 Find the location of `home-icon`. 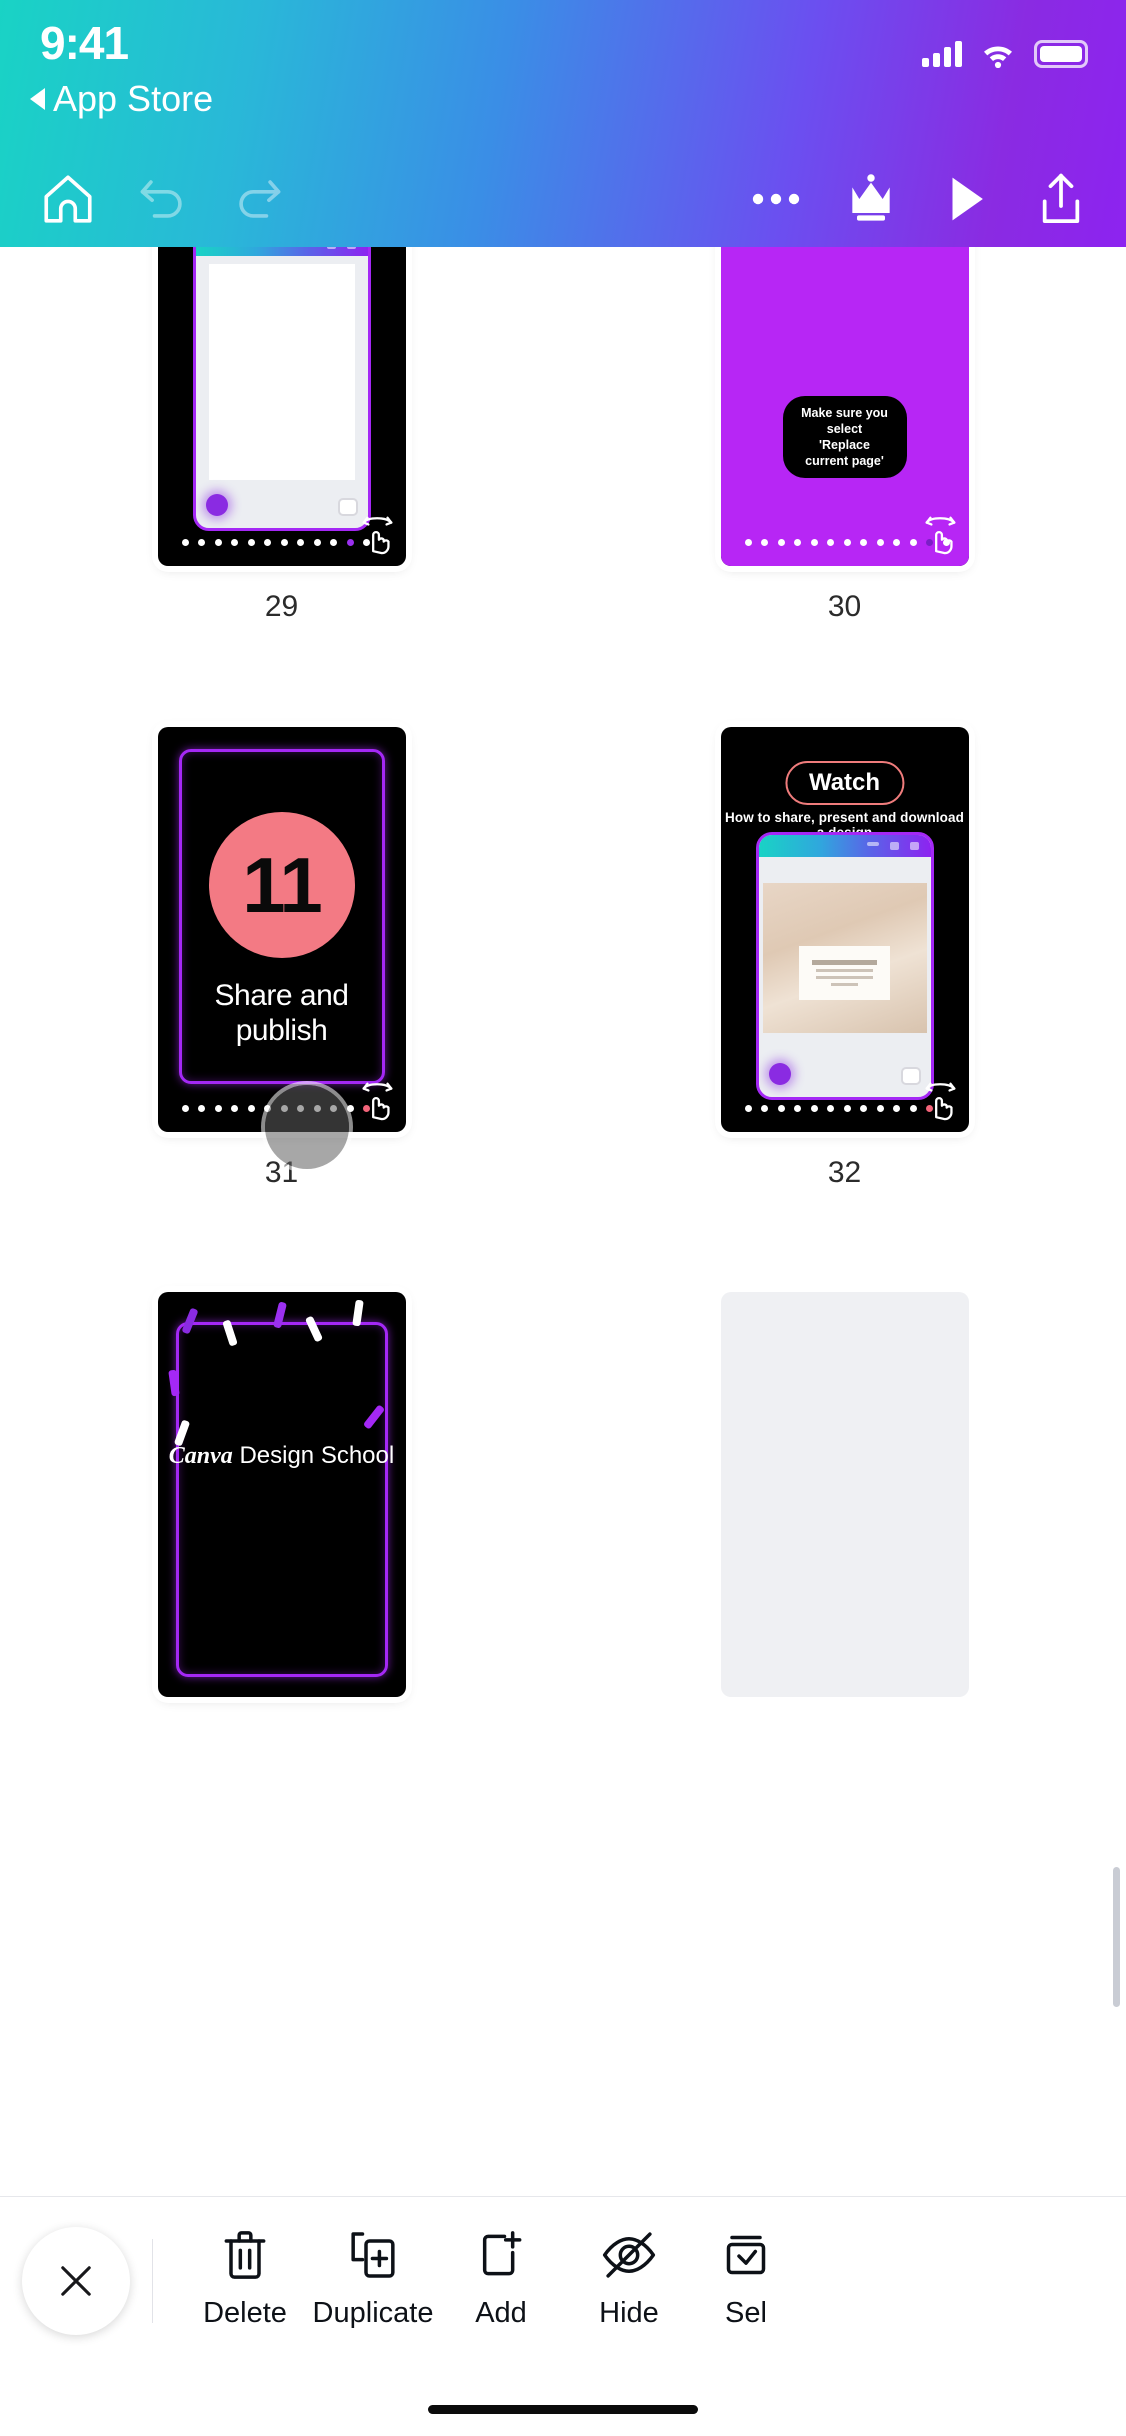

home-icon is located at coordinates (67, 198).